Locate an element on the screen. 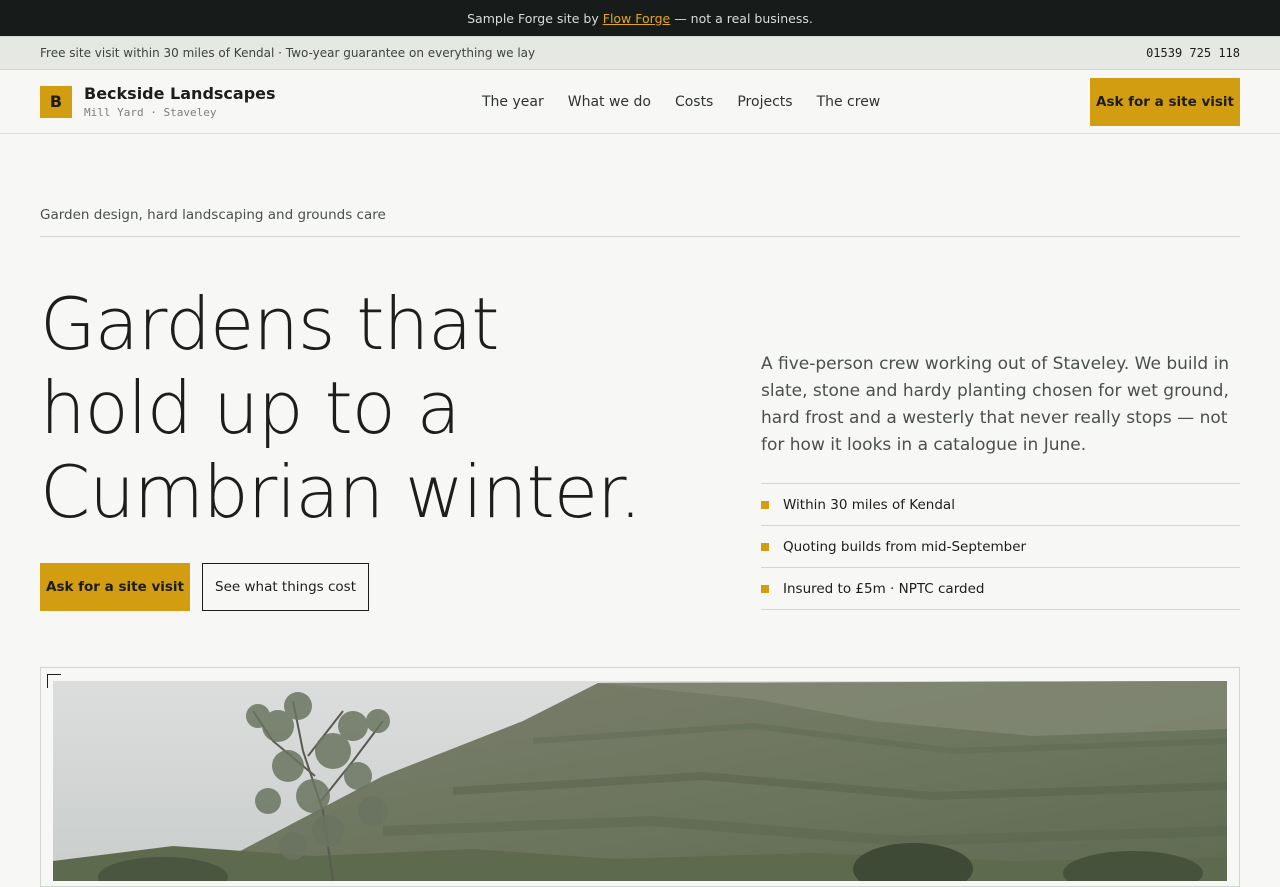 This screenshot has width=1280, height=887. hero-site-visit-button: Ask for a site visit is located at coordinates (115, 587).